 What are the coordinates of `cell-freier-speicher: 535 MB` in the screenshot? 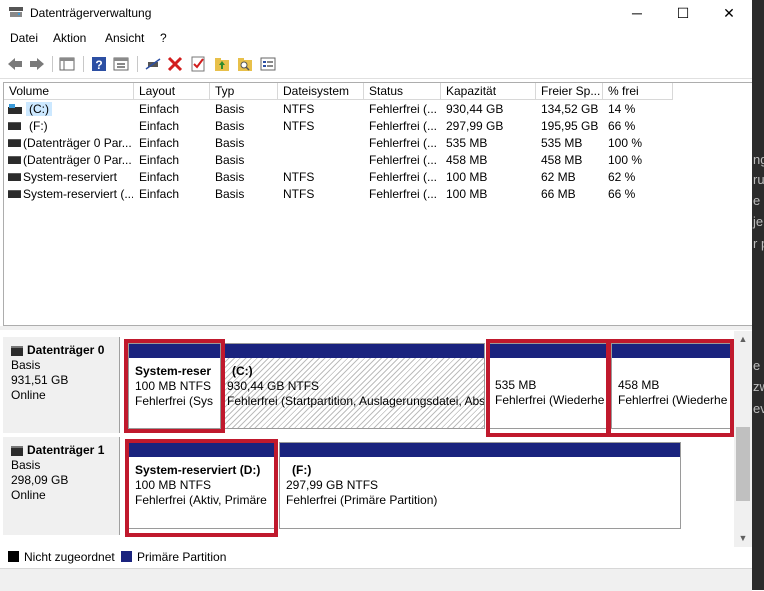 It's located at (562, 143).